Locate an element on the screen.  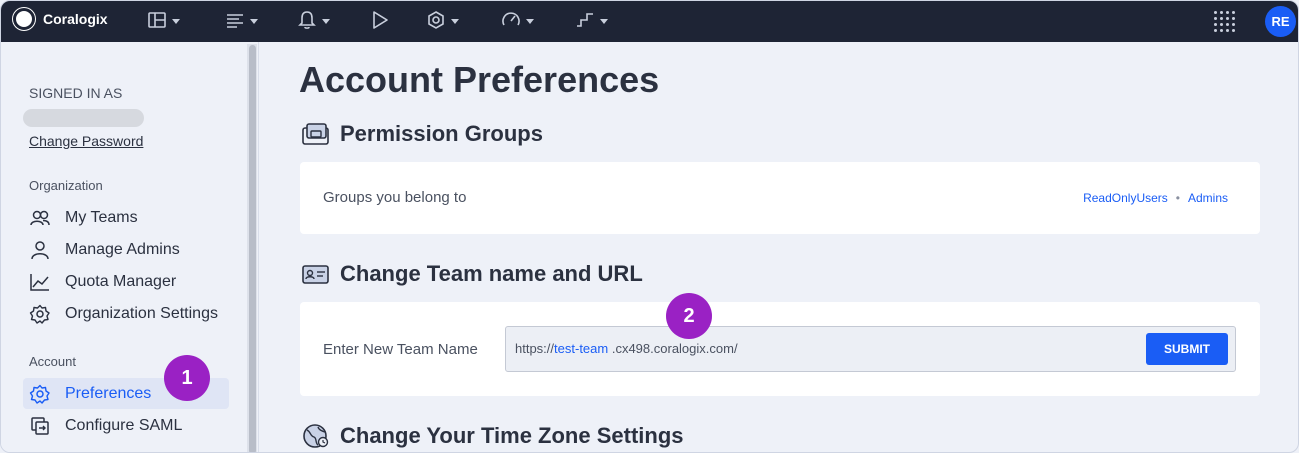
saml-icon is located at coordinates (40, 426).